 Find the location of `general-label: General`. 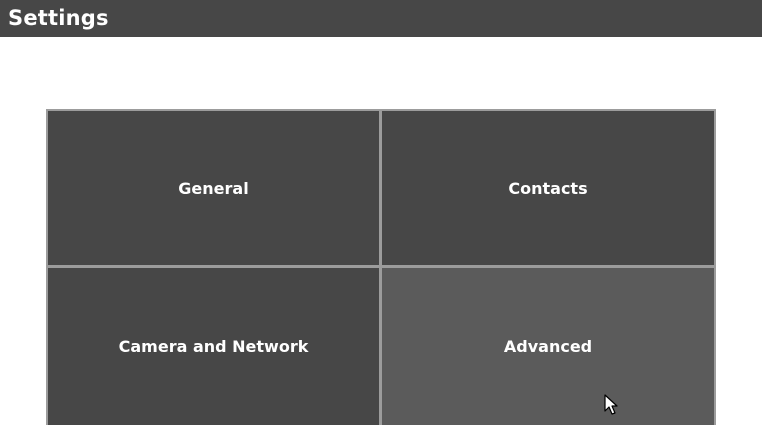

general-label: General is located at coordinates (213, 188).